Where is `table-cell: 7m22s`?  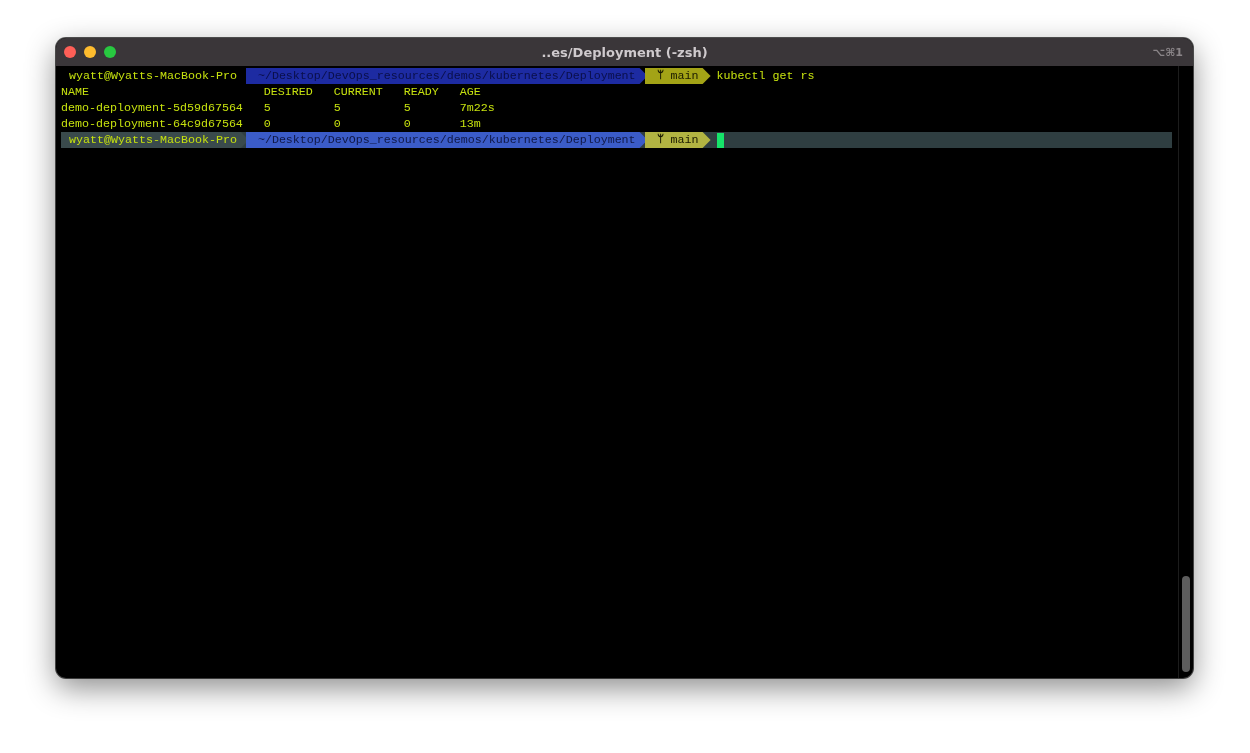
table-cell: 7m22s is located at coordinates (477, 108).